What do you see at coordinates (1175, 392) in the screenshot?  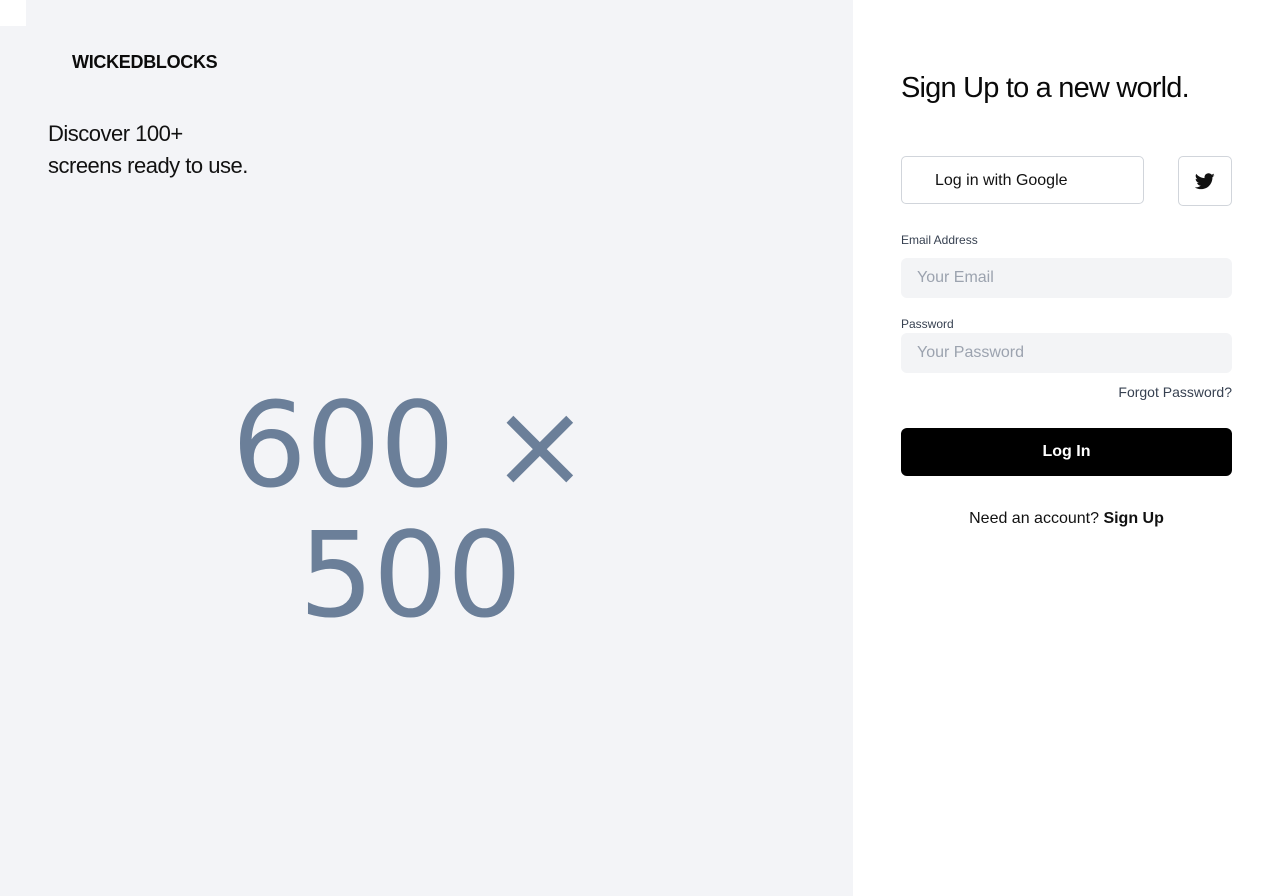 I see `forgot-password-link: Forgot Password?` at bounding box center [1175, 392].